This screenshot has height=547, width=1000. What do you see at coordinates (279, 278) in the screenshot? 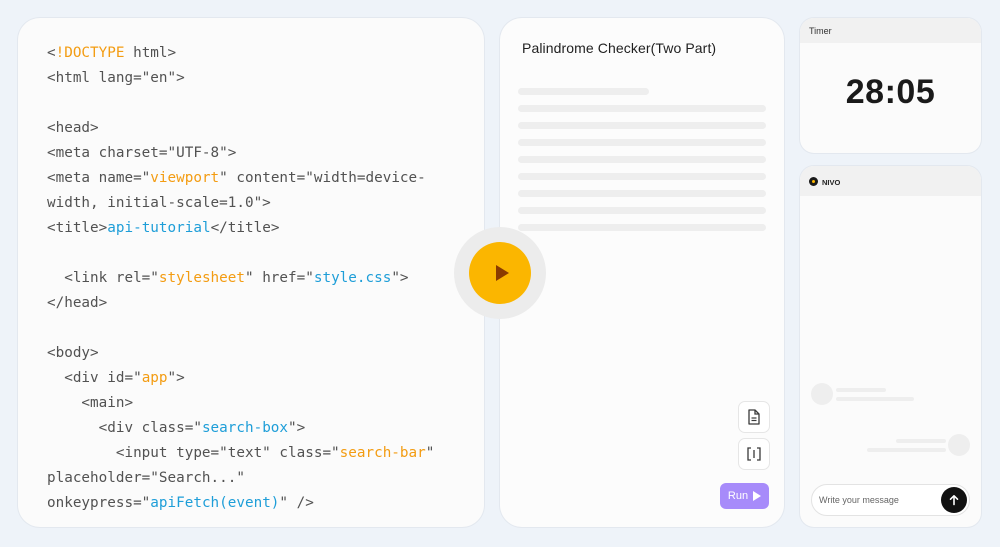
I see `code-token: " href="` at bounding box center [279, 278].